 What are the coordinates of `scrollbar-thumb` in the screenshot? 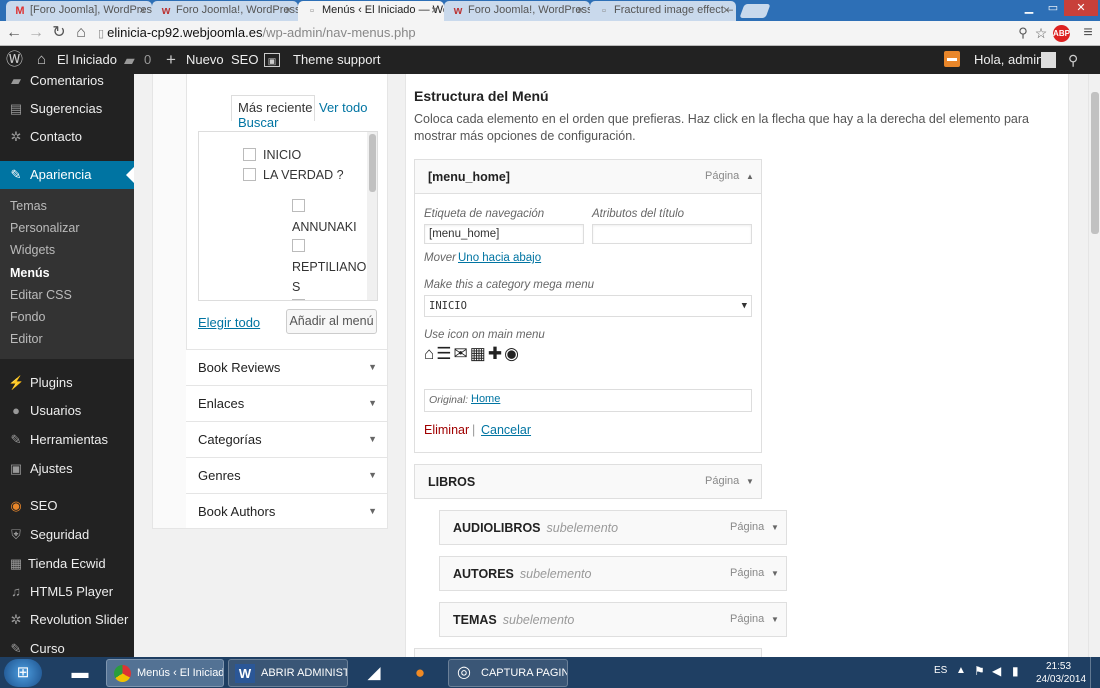 It's located at (372, 163).